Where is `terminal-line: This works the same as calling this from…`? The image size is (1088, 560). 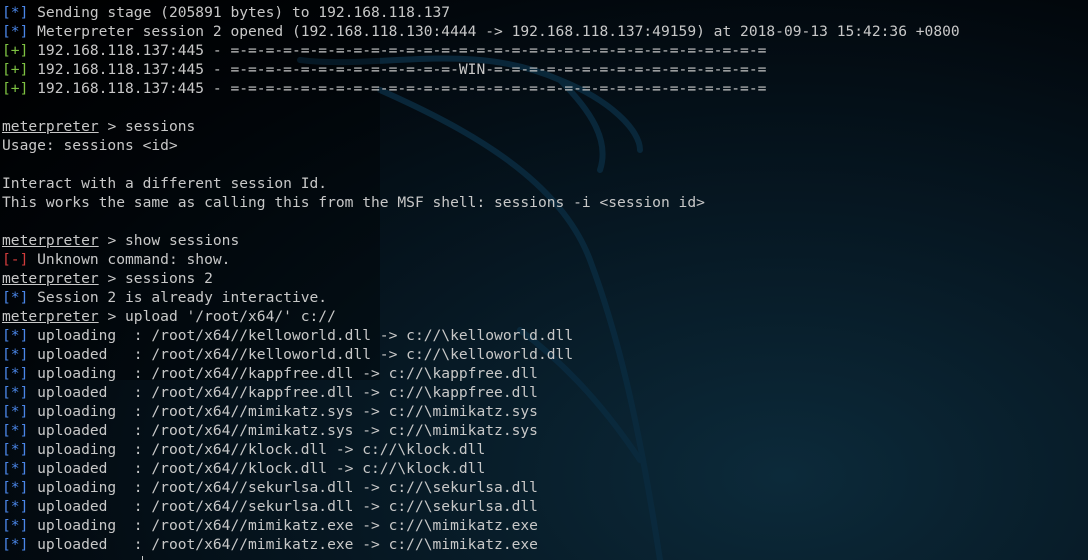
terminal-line: This works the same as calling this from… is located at coordinates (545, 202).